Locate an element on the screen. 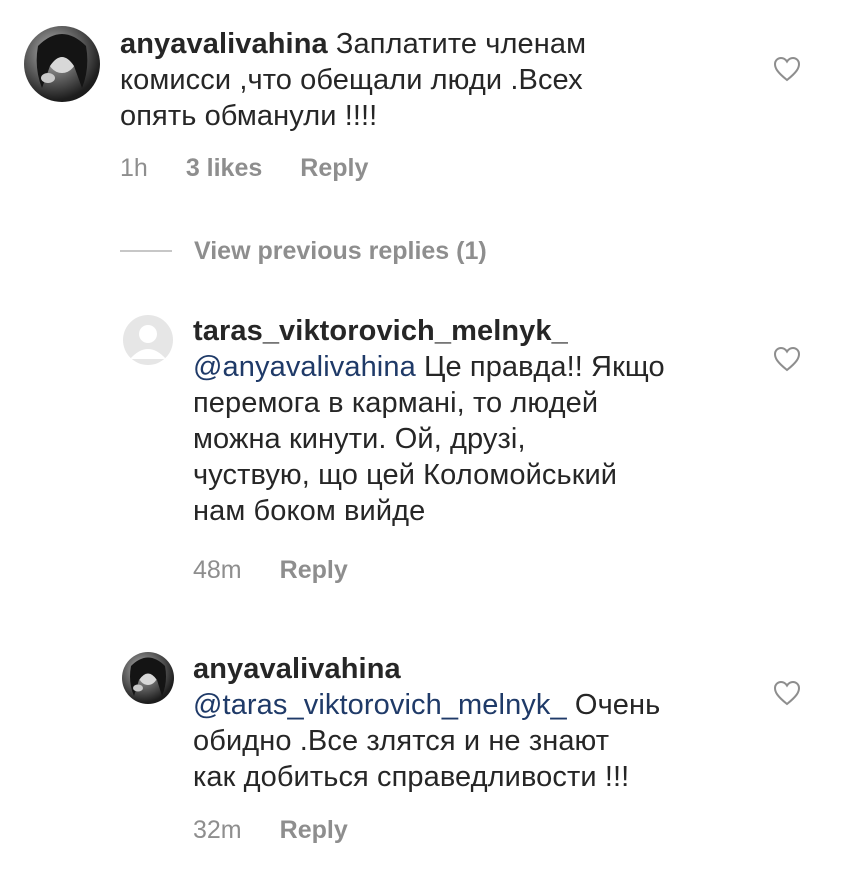  reply-text-line3: можна кинути. Ой, друзі, is located at coordinates (359, 439).